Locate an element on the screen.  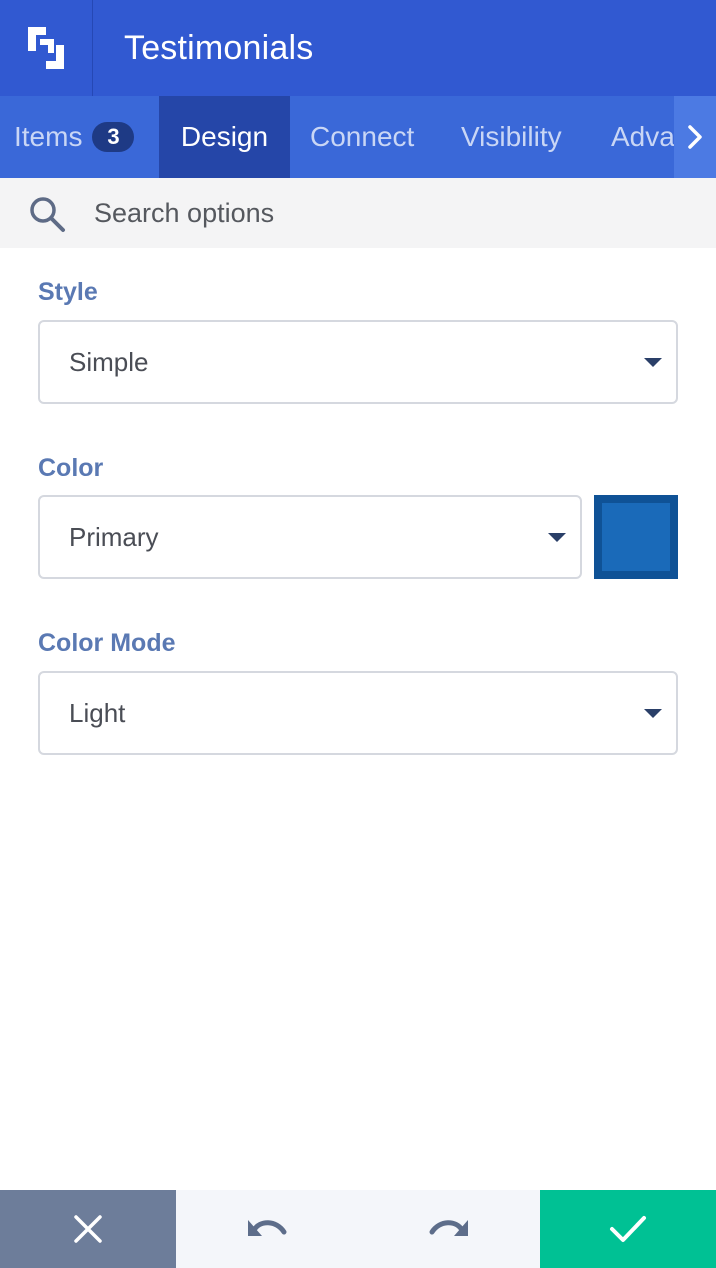
color-label: Color is located at coordinates (71, 468).